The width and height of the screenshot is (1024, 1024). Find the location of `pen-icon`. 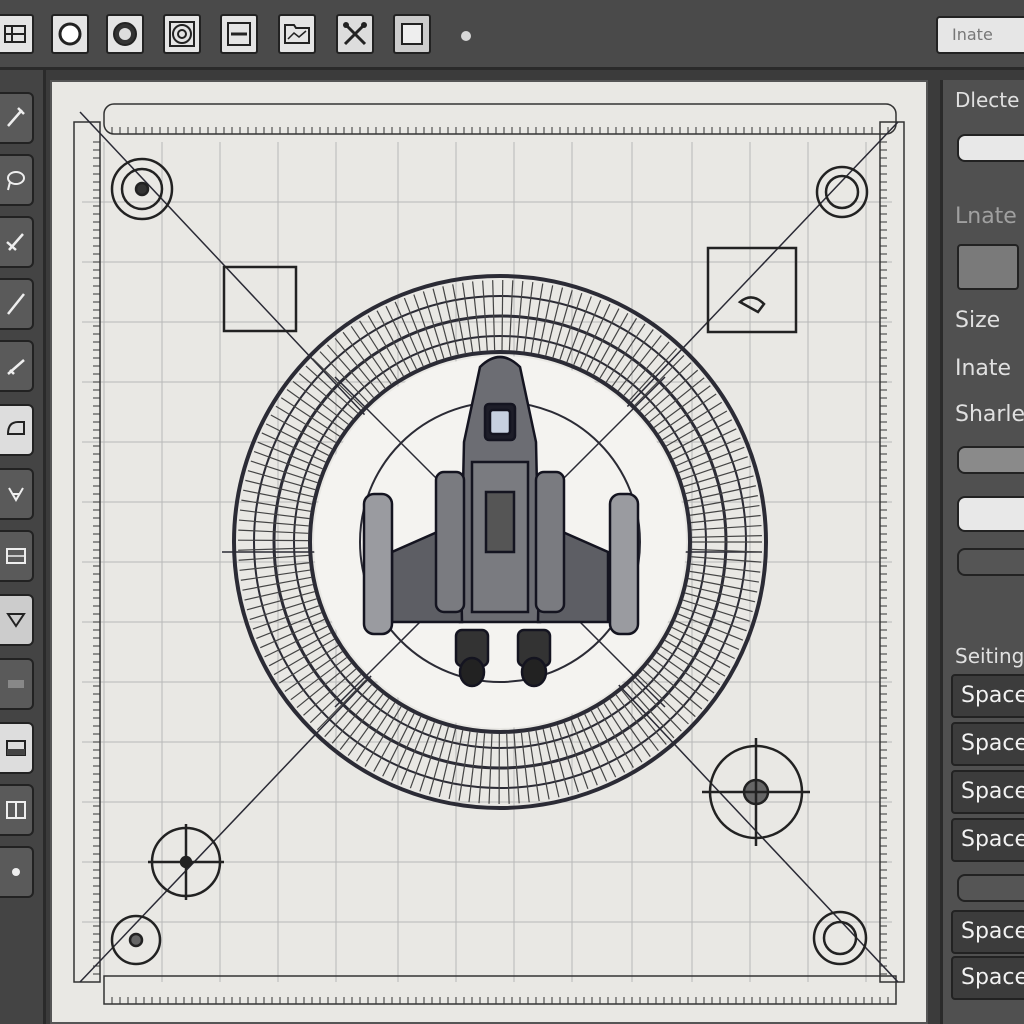

pen-icon is located at coordinates (17, 304).